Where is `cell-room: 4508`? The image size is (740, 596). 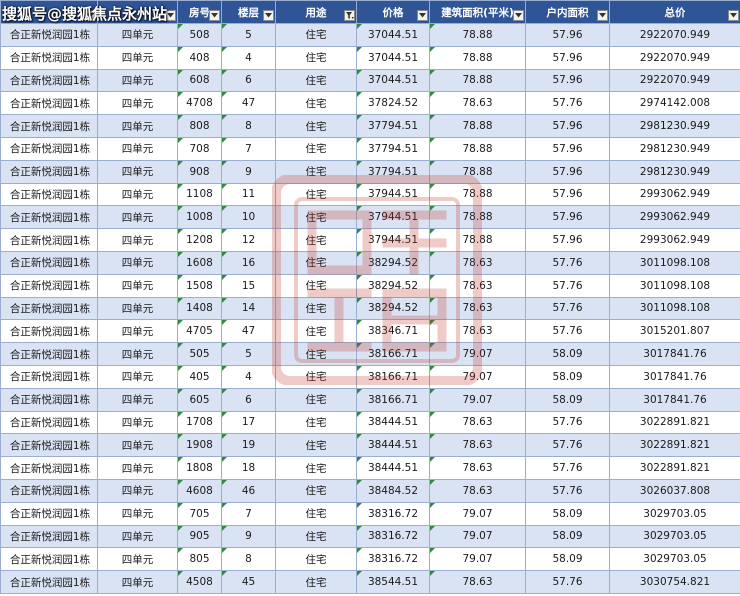
cell-room: 4508 is located at coordinates (199, 582).